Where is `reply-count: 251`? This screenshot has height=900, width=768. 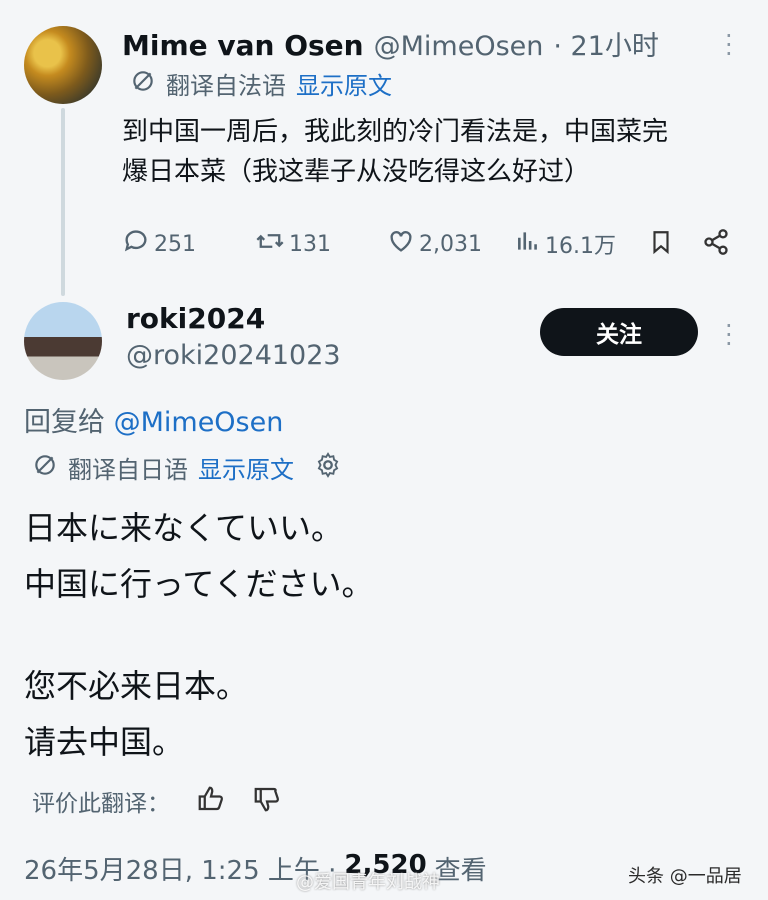
reply-count: 251 is located at coordinates (175, 244).